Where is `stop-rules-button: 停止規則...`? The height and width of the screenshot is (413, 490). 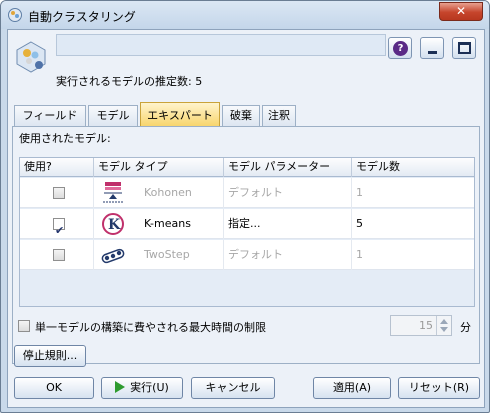
stop-rules-button: 停止規則... is located at coordinates (50, 356).